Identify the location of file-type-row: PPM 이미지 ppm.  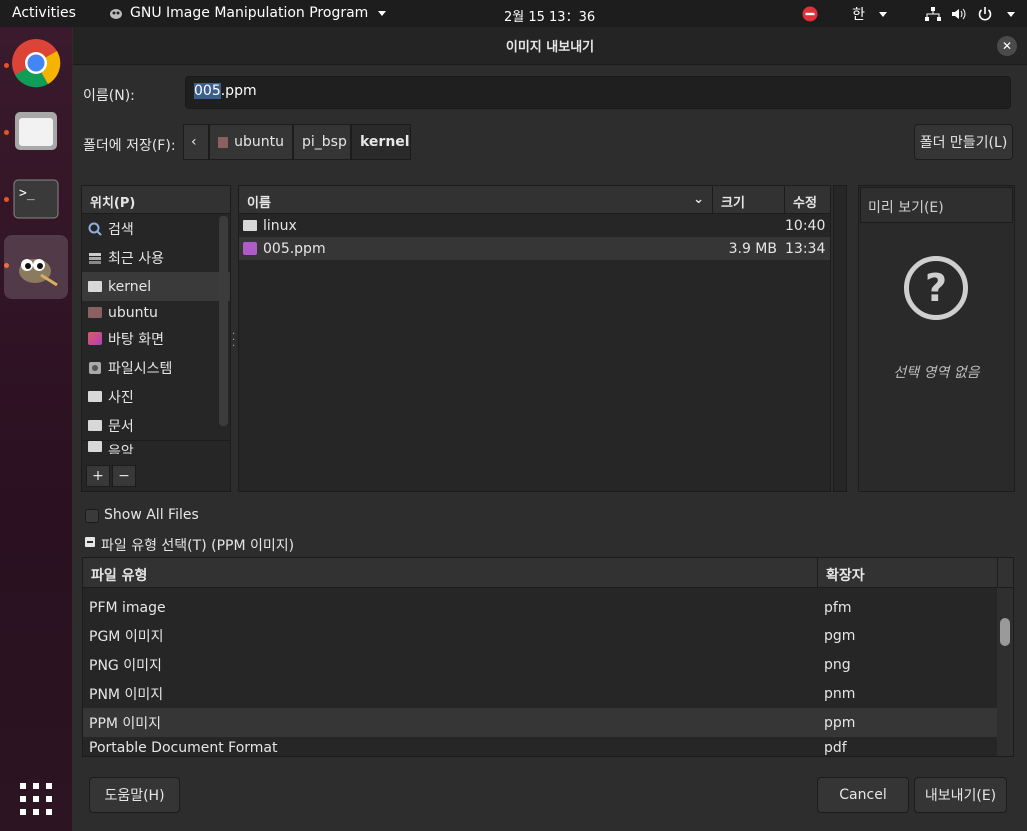
(548, 722).